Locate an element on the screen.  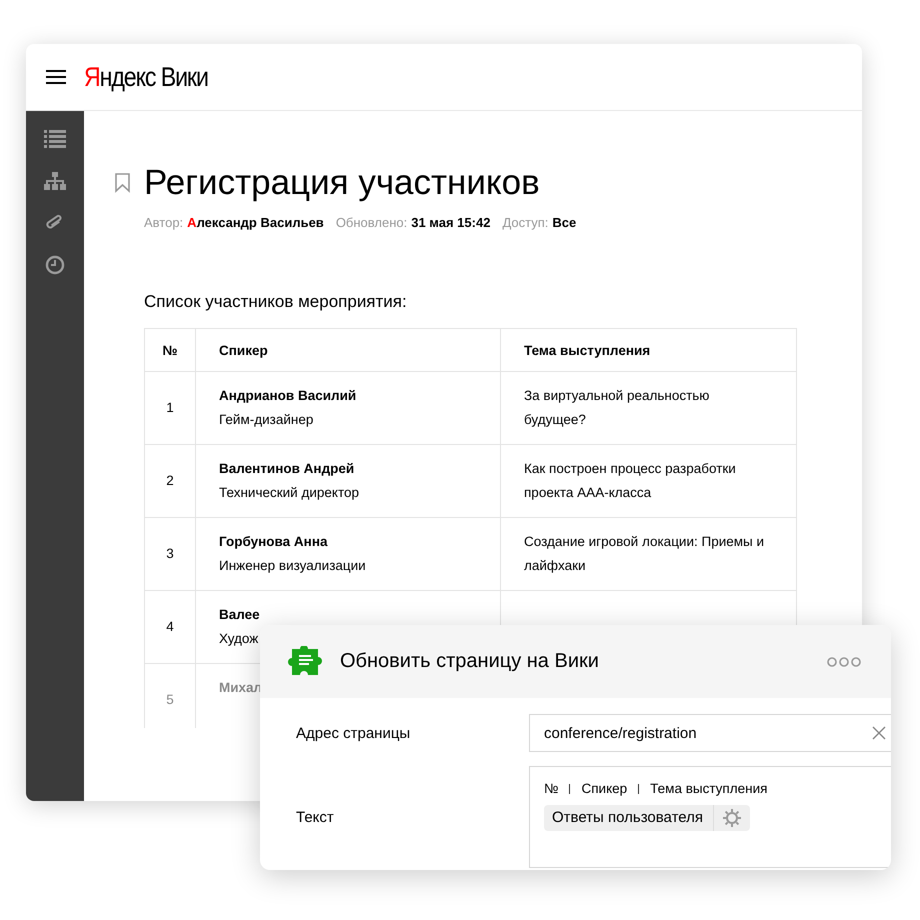
meta-value: 31 мая 15:42 is located at coordinates (450, 222).